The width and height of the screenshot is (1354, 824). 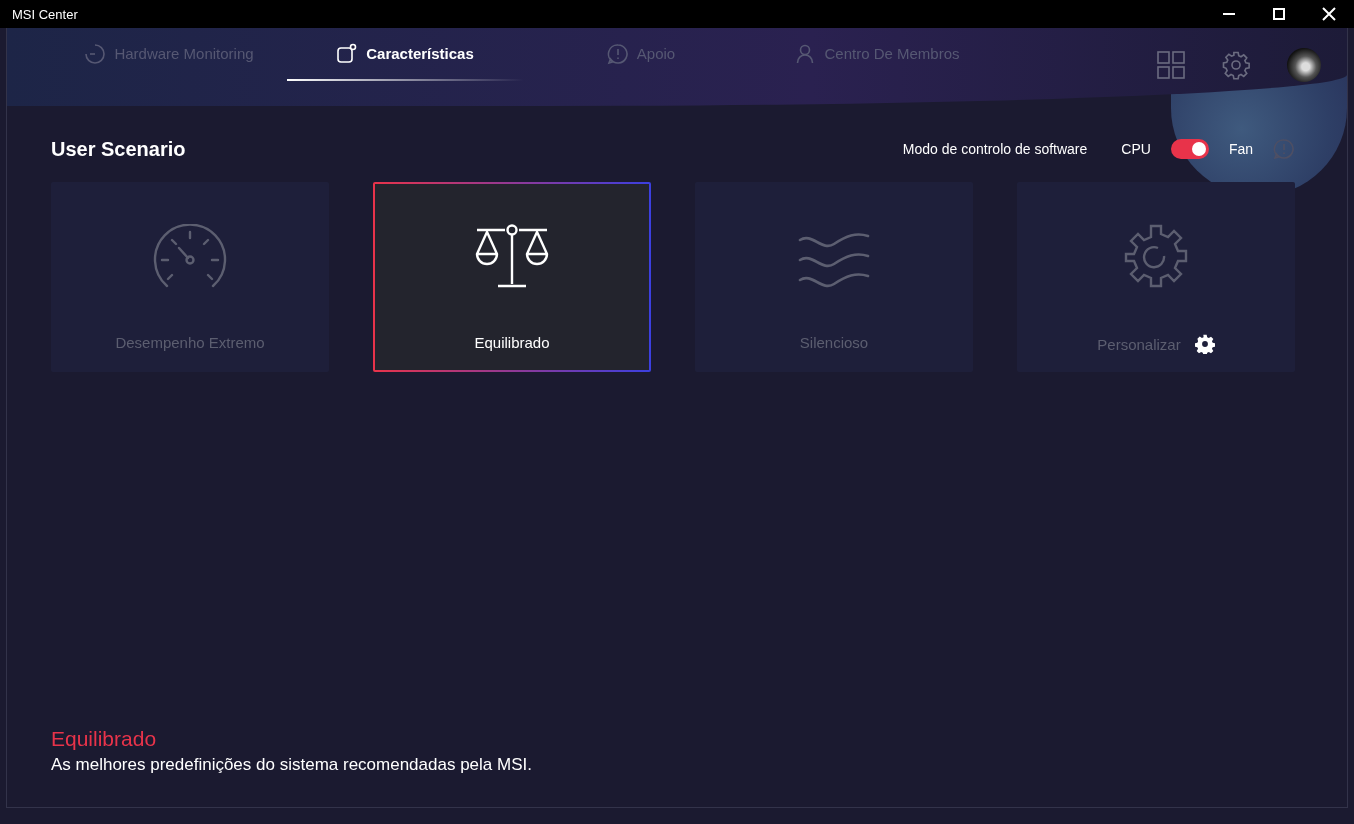 I want to click on close-icon, so click(x=1329, y=14).